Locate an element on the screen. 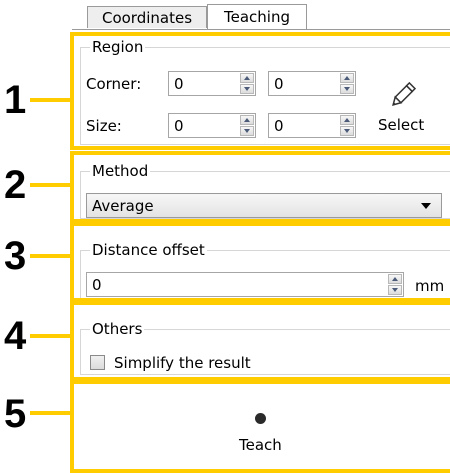 The height and width of the screenshot is (473, 450). tab-coordinates-label: Coordinates is located at coordinates (147, 18).